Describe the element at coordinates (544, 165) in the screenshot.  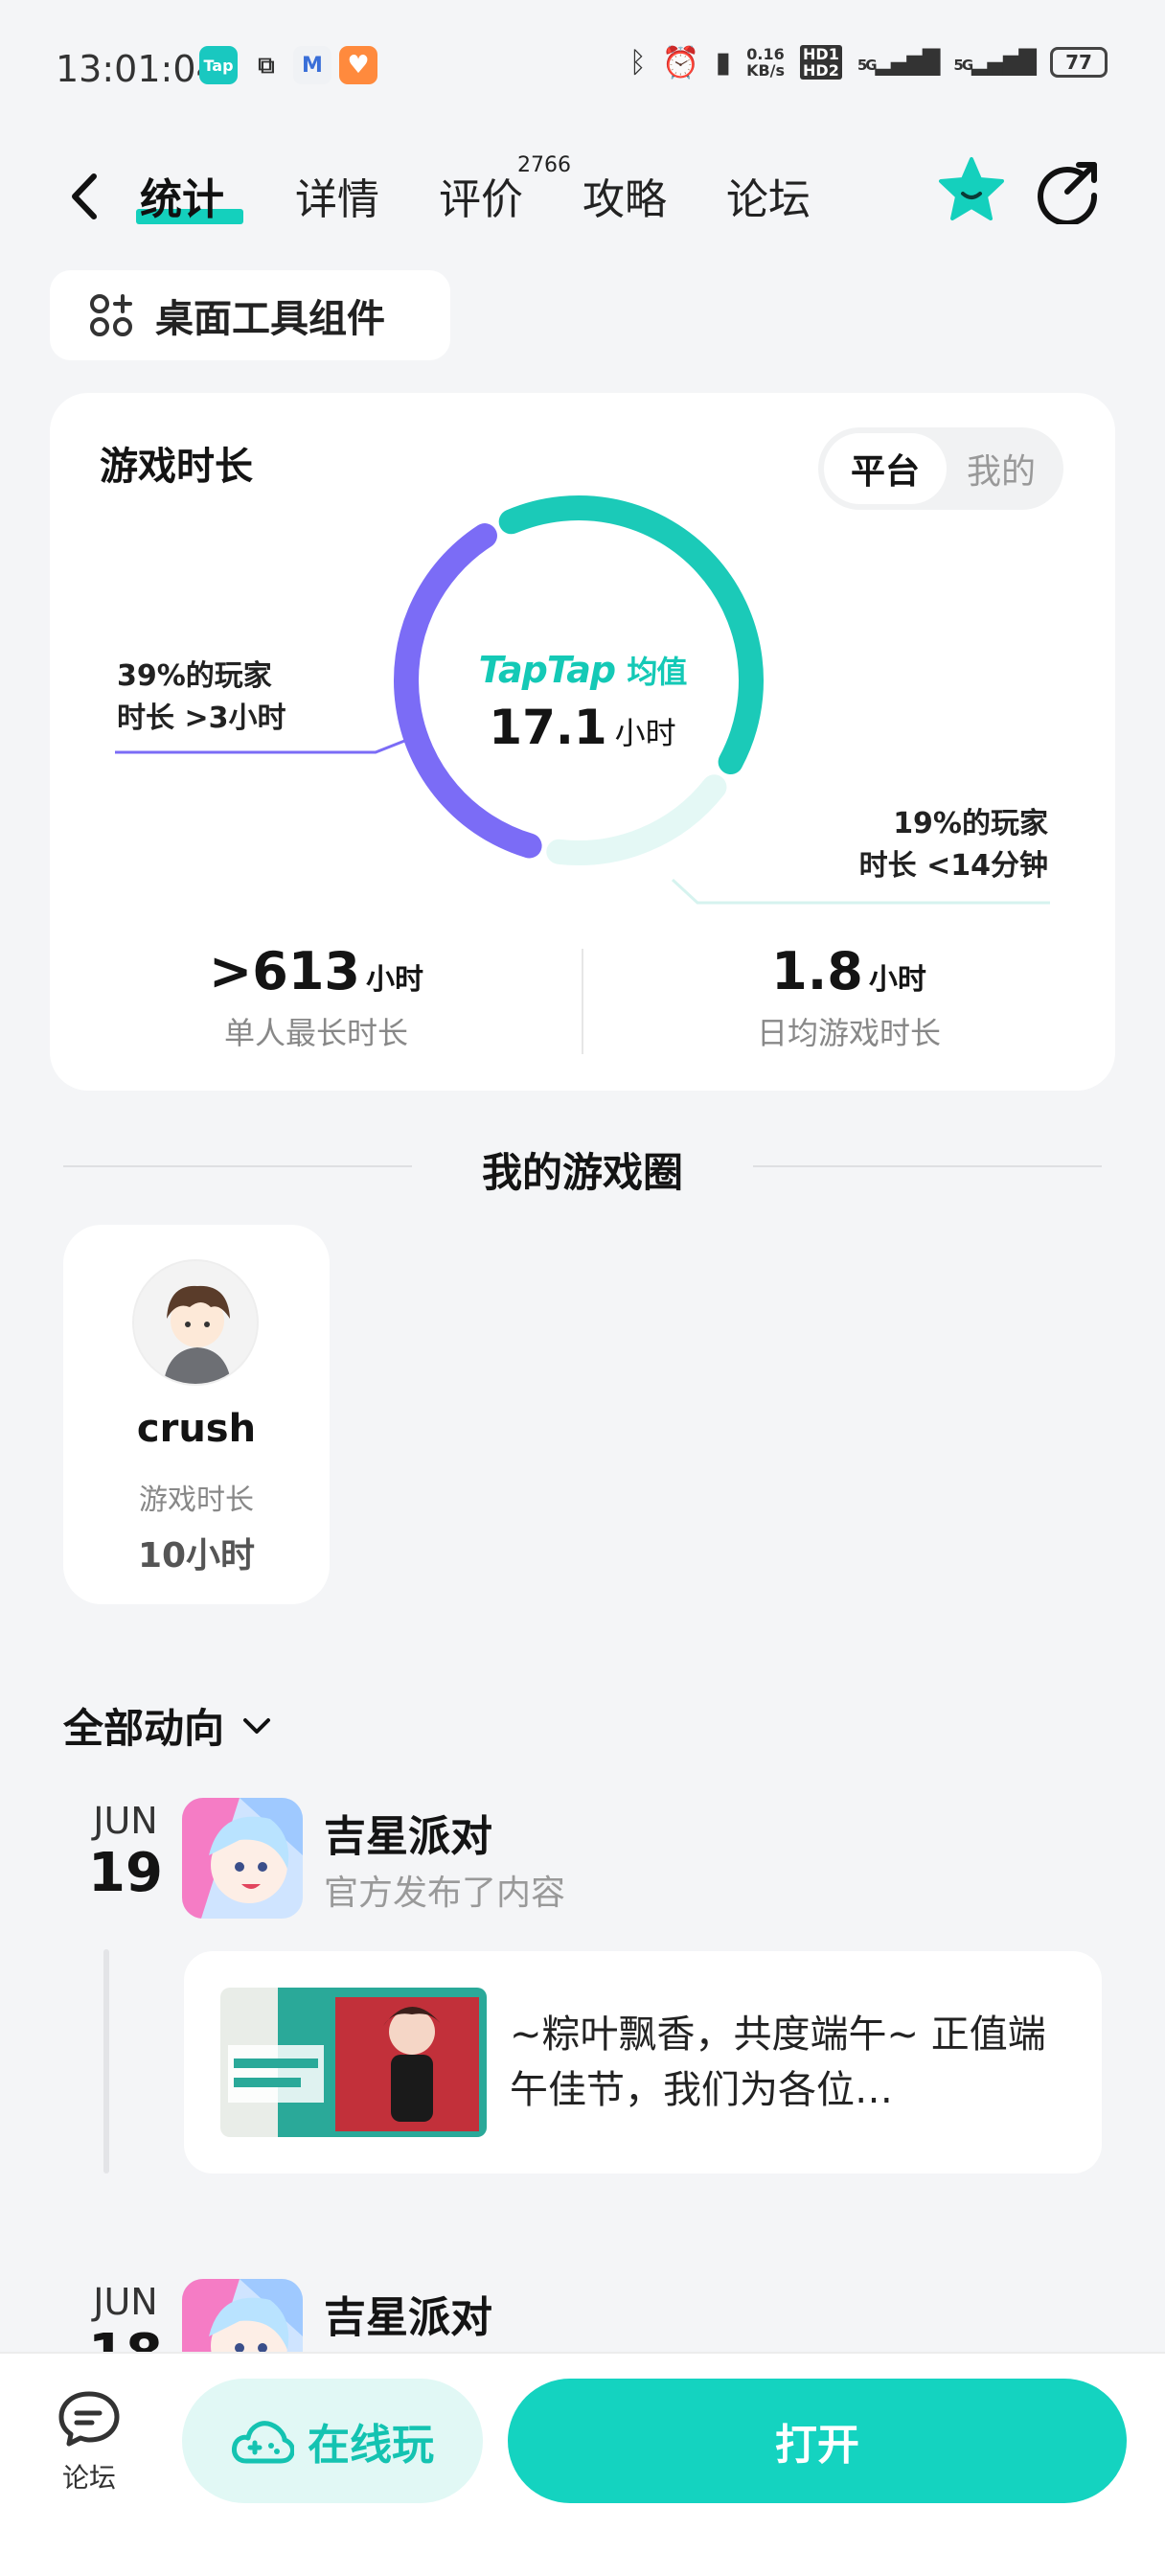
I see `review-count-badge: 2766` at that location.